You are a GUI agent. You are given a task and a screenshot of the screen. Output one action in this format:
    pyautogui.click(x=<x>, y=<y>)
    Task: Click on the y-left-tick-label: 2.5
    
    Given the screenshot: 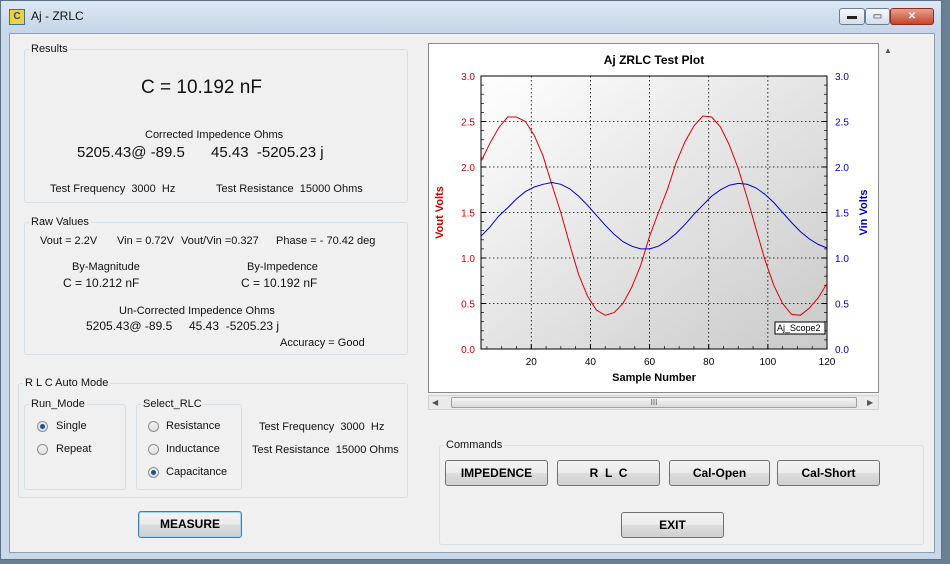 What is the action you would take?
    pyautogui.click(x=468, y=123)
    